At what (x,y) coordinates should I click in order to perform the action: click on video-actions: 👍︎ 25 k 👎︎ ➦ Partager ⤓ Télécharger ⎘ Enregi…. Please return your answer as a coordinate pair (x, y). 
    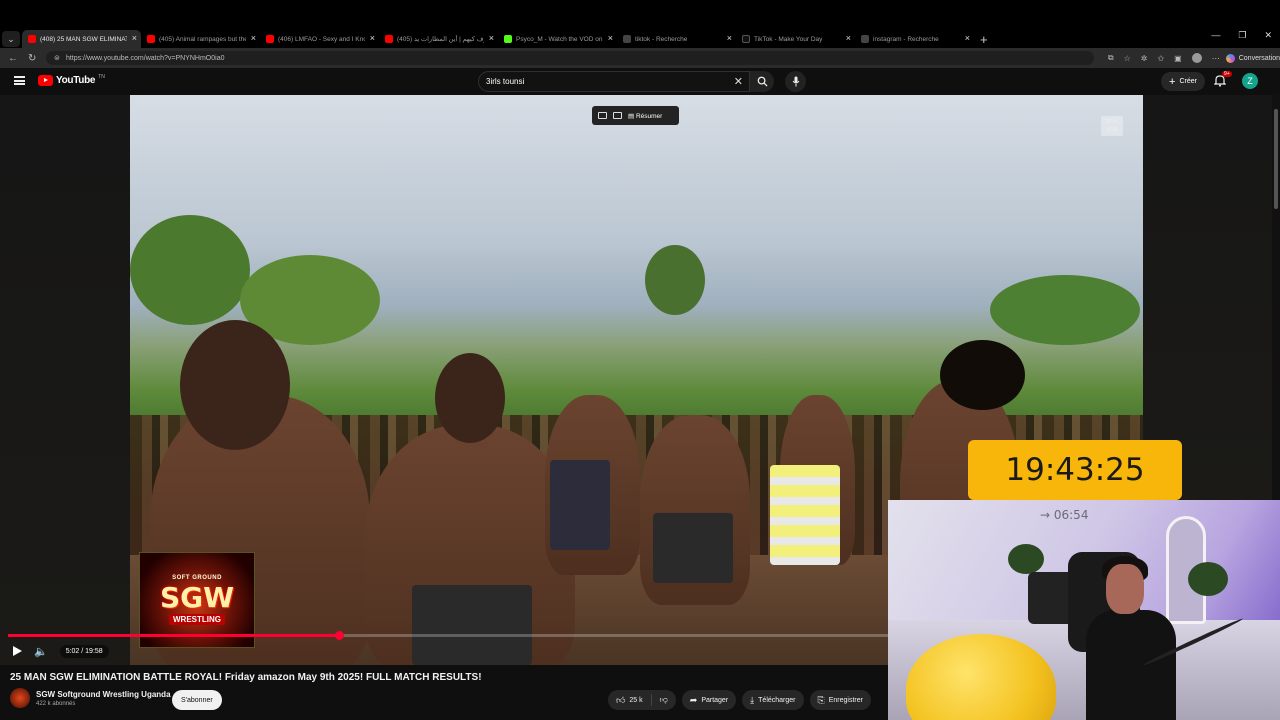
    Looking at the image, I should click on (739, 700).